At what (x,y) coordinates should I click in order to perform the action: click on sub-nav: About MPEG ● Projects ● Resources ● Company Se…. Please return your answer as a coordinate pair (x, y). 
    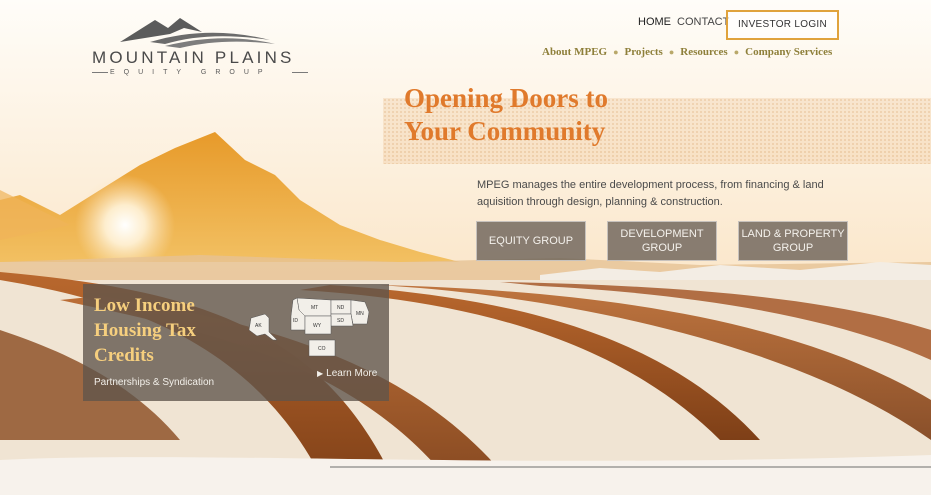
    Looking at the image, I should click on (687, 52).